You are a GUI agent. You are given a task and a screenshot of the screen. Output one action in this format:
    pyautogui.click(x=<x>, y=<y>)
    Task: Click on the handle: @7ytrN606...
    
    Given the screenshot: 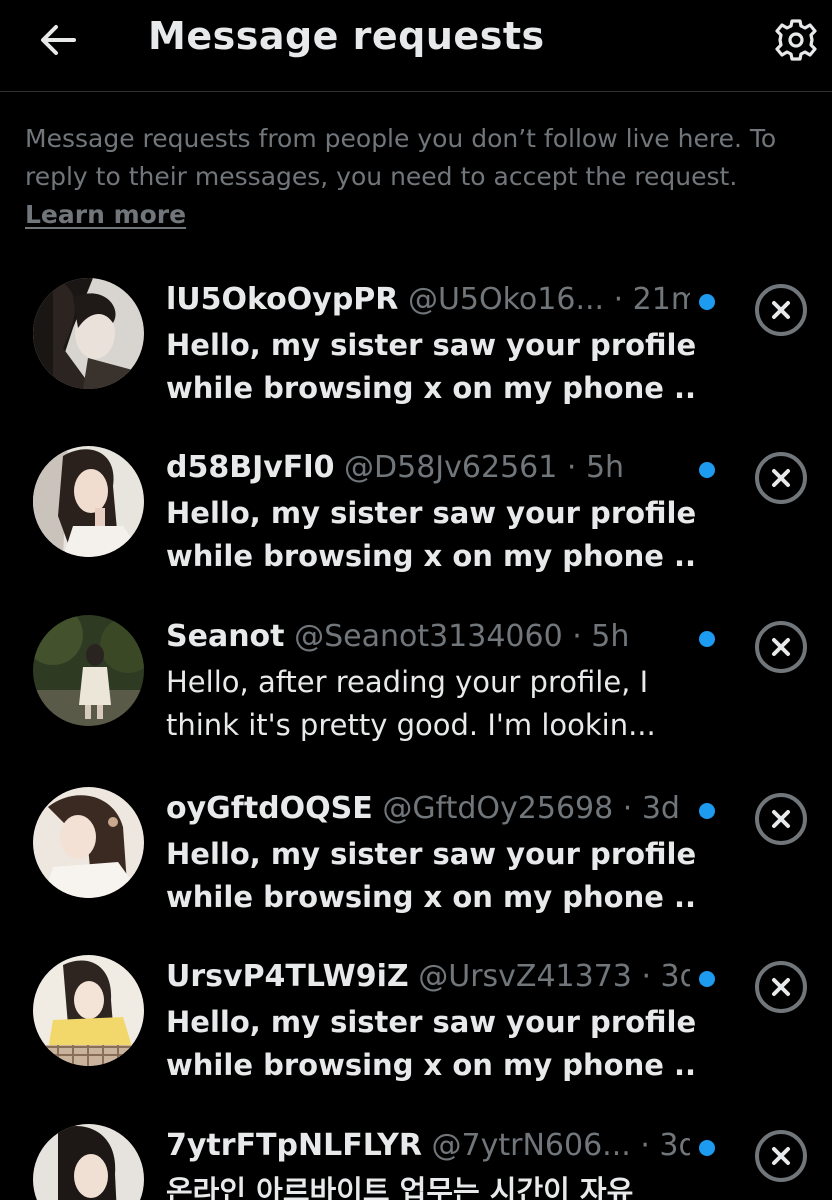 What is the action you would take?
    pyautogui.click(x=531, y=1145)
    